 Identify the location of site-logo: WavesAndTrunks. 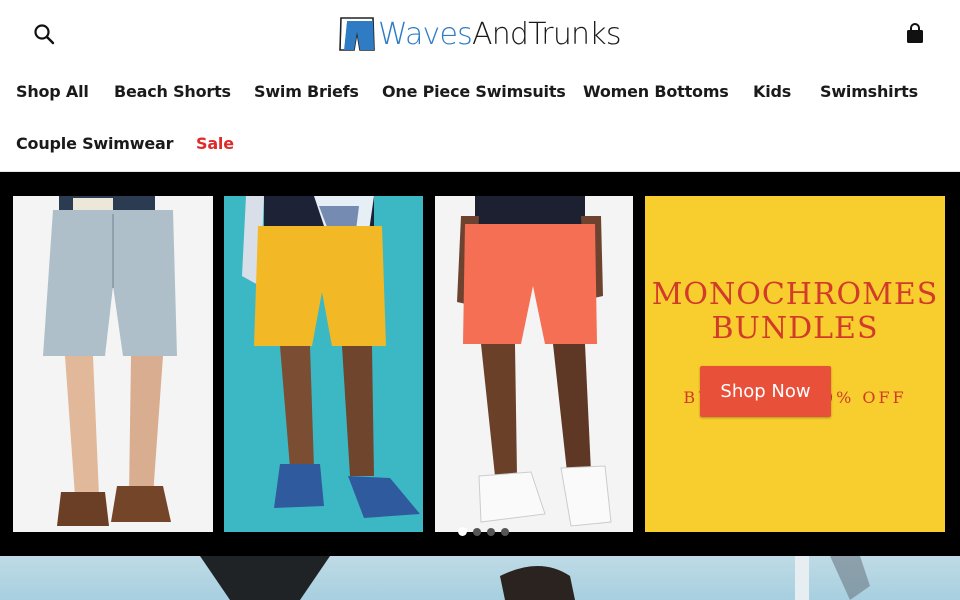
(479, 34).